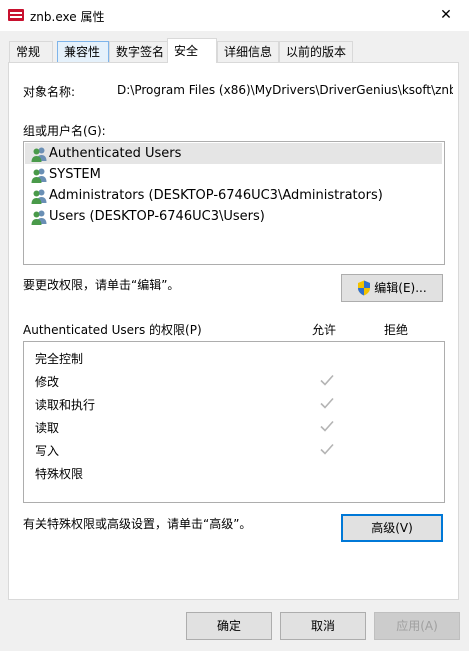  What do you see at coordinates (324, 330) in the screenshot?
I see `allow-header: 允许` at bounding box center [324, 330].